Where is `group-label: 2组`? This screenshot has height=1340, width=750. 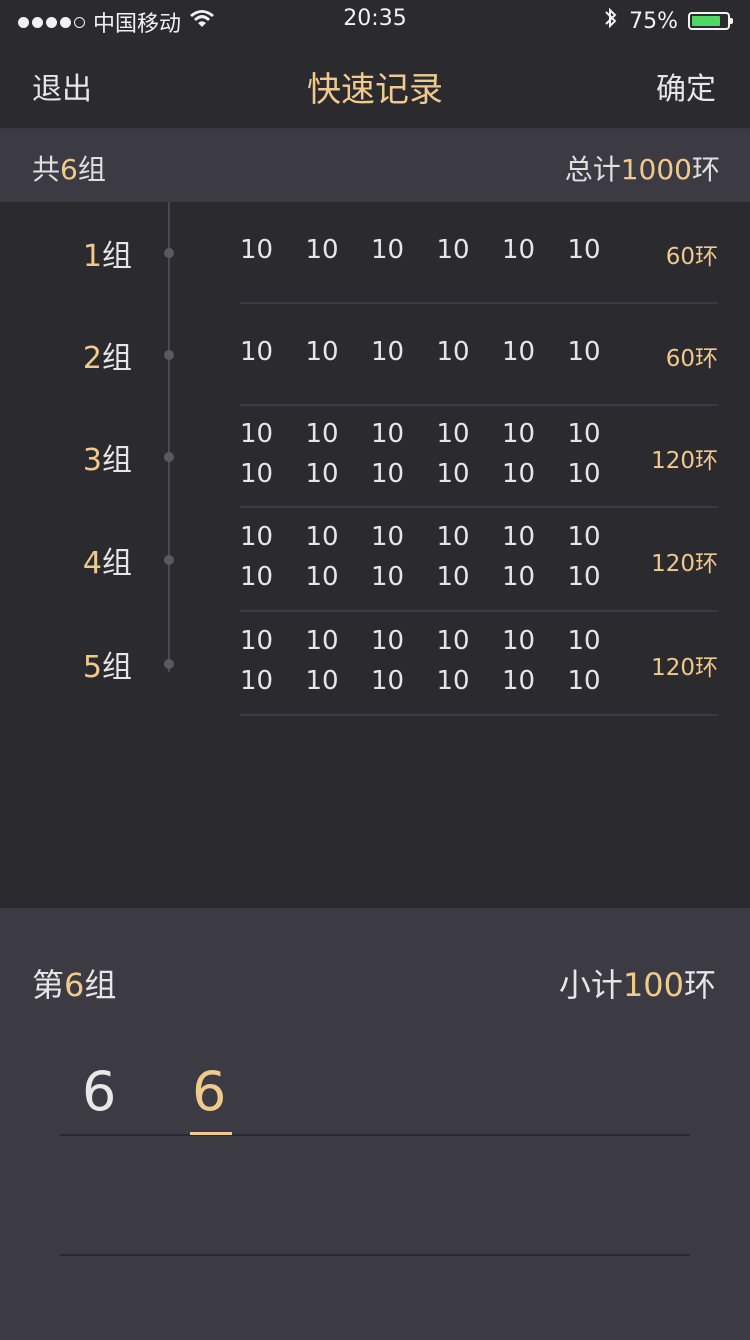 group-label: 2组 is located at coordinates (66, 355).